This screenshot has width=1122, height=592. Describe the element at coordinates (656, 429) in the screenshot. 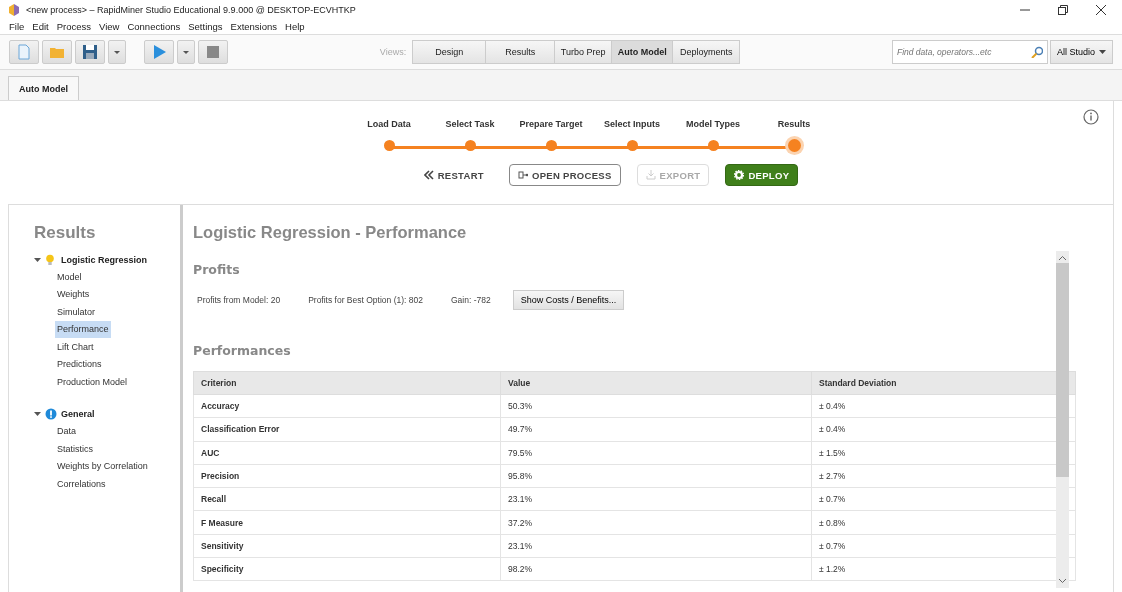

I see `table-cell: 49.7%` at that location.